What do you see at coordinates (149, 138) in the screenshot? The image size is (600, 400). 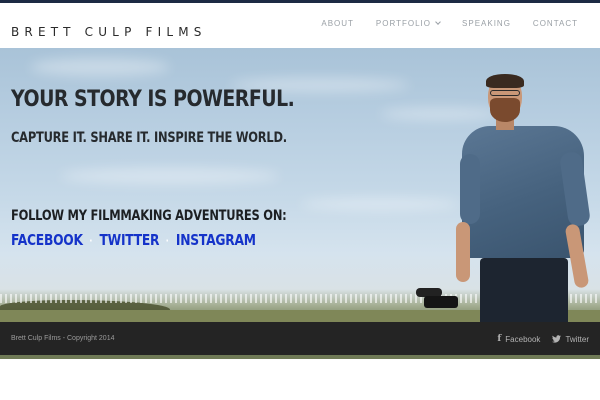 I see `hero-subline: CAPTURE IT. SHARE IT. INSPIRE THE WORLD.` at bounding box center [149, 138].